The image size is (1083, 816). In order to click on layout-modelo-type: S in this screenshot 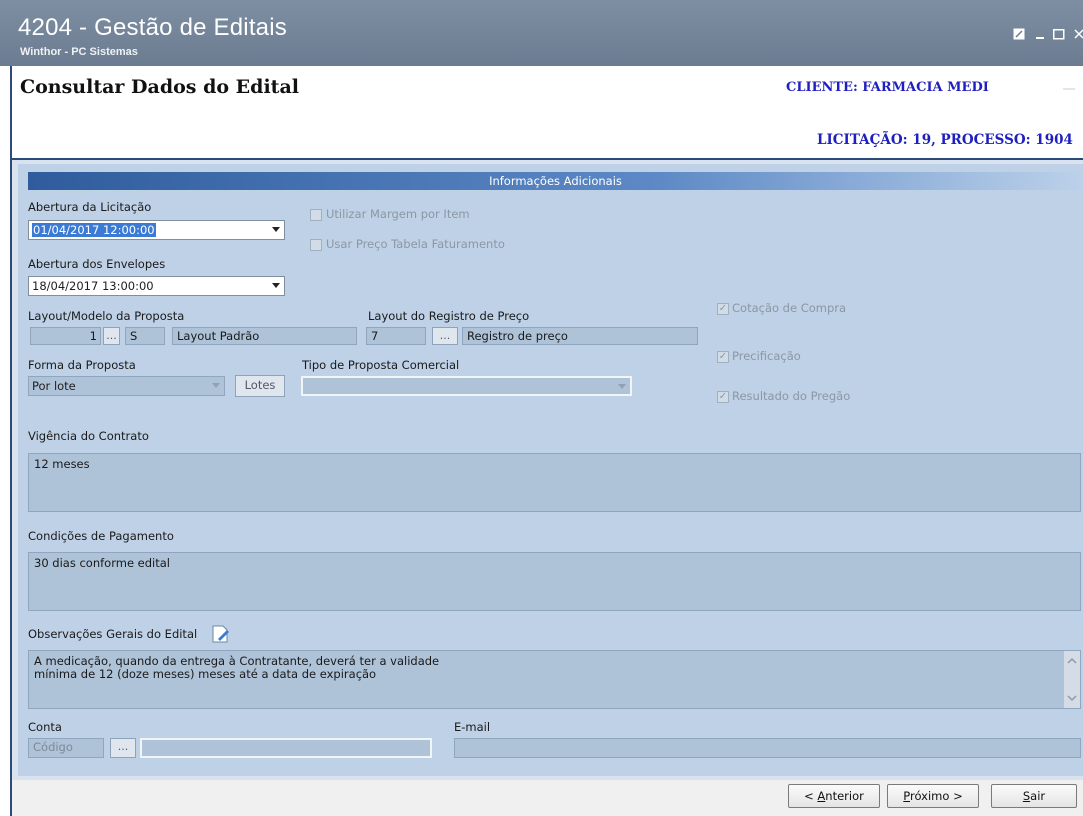, I will do `click(145, 336)`.